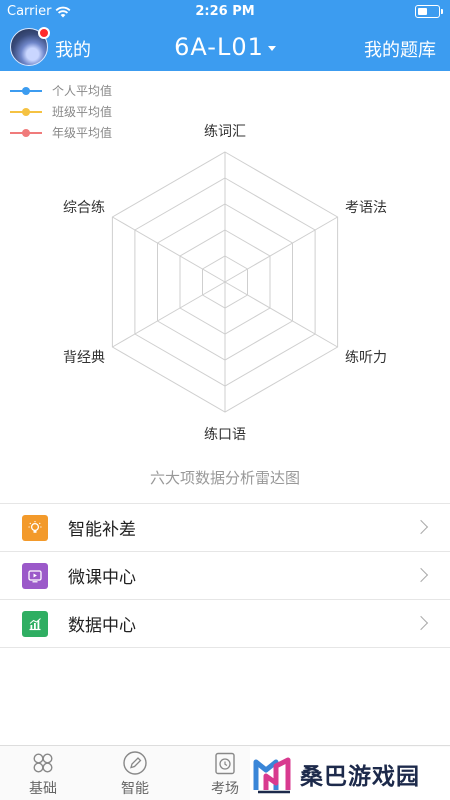 This screenshot has width=450, height=800. What do you see at coordinates (219, 47) in the screenshot?
I see `class-selector-label: 6A-L01` at bounding box center [219, 47].